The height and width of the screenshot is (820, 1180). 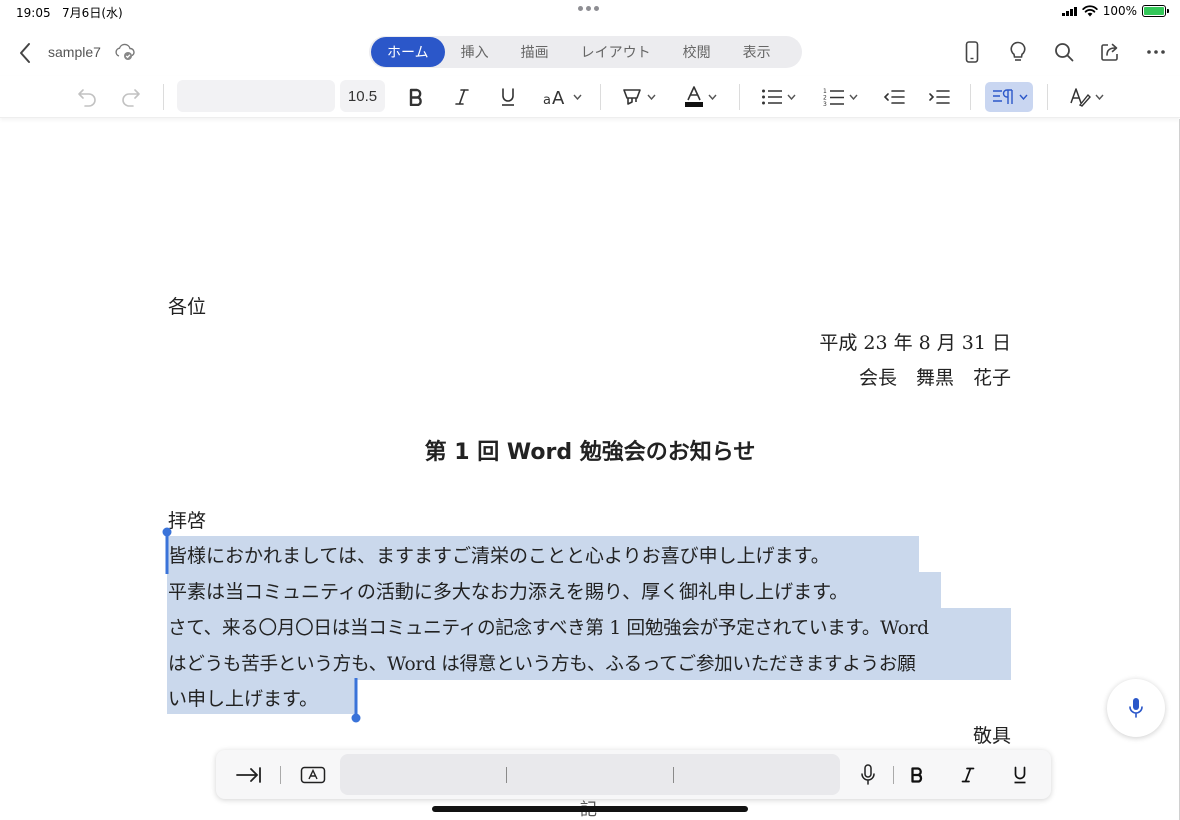 I want to click on title-bar: sample7 ホーム 挿入 描画 レイアウト 校閲 表示, so click(x=590, y=52).